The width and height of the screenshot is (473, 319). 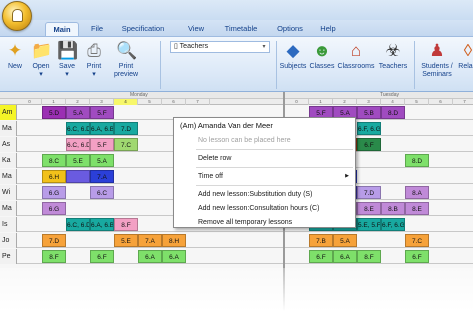 I want to click on print-preview-button: 🔍 Print preview, so click(x=126, y=60).